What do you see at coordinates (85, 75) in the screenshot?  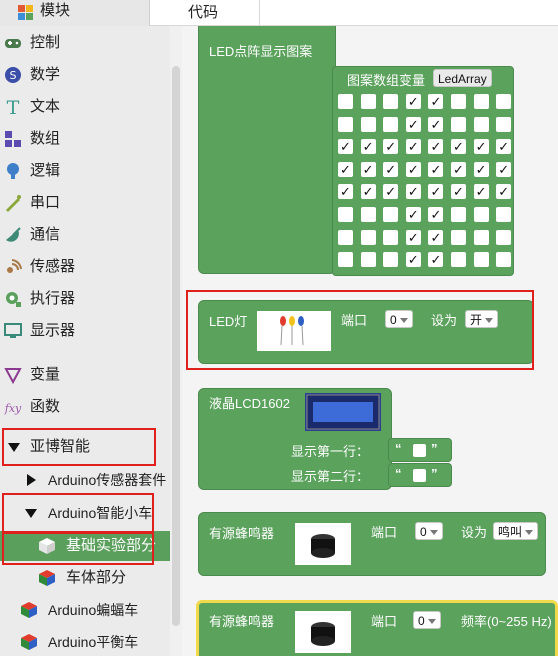 I see `sidebar-item-math: S 数学` at bounding box center [85, 75].